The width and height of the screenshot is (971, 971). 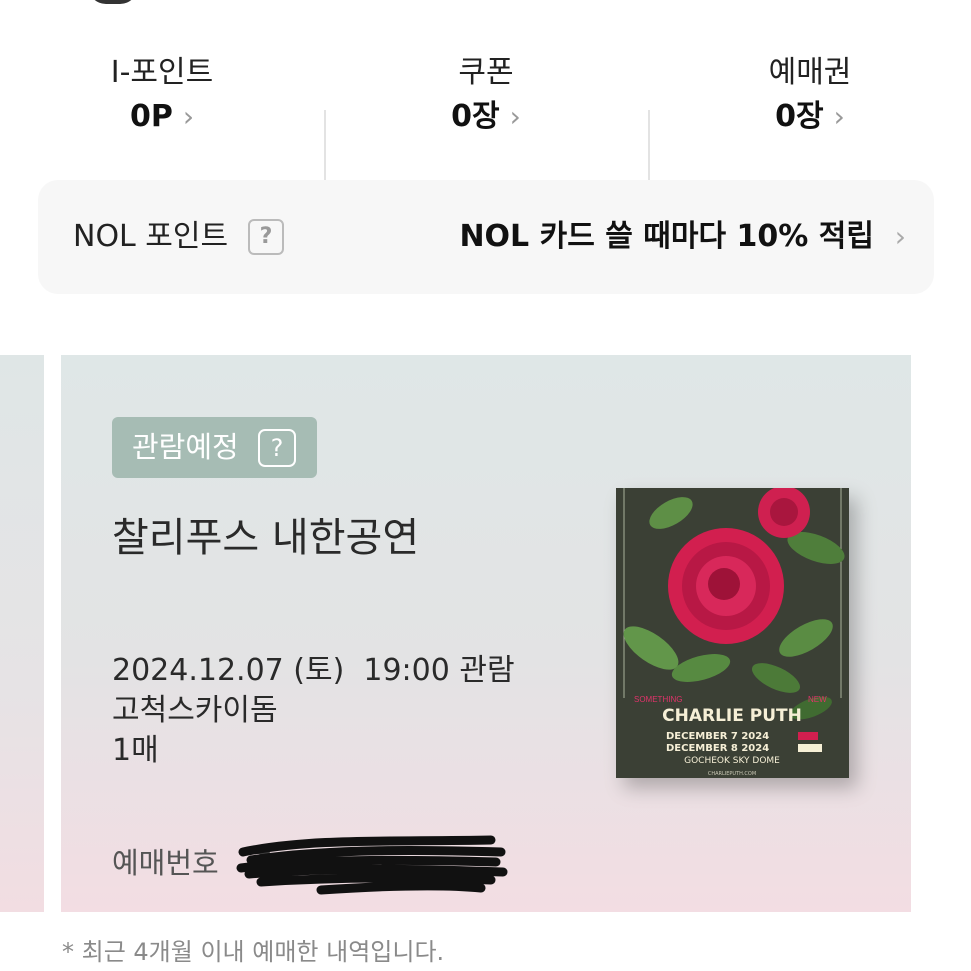 I want to click on ticket-count: 1매, so click(x=135, y=750).